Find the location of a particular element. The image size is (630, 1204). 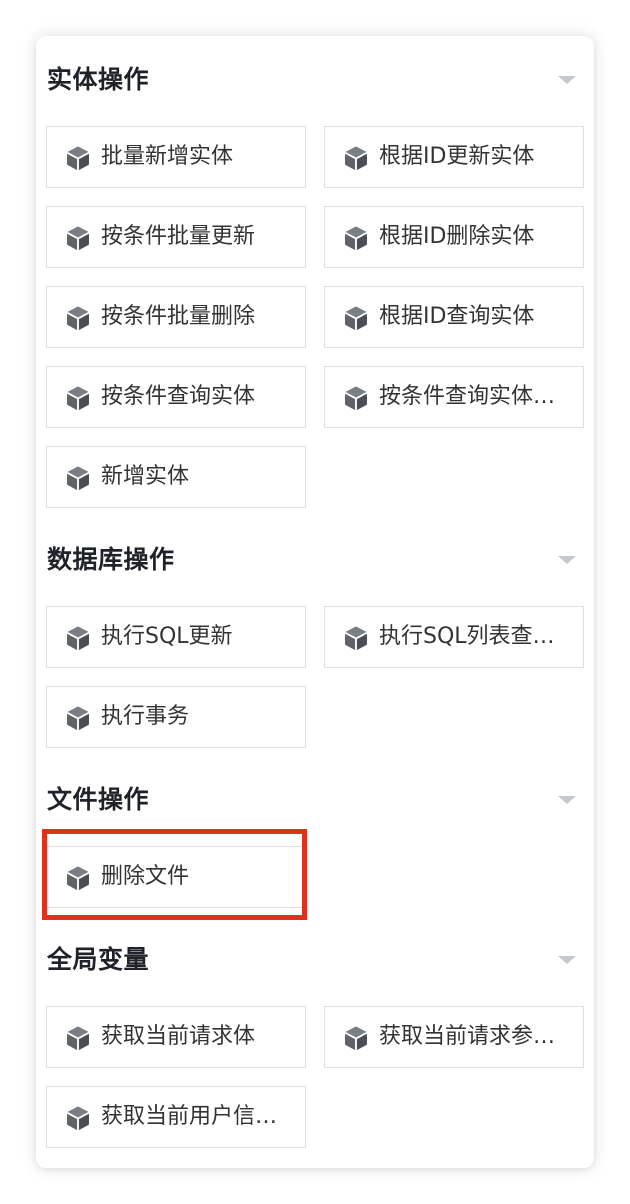

component-item: 根据ID更新实体 is located at coordinates (454, 157).